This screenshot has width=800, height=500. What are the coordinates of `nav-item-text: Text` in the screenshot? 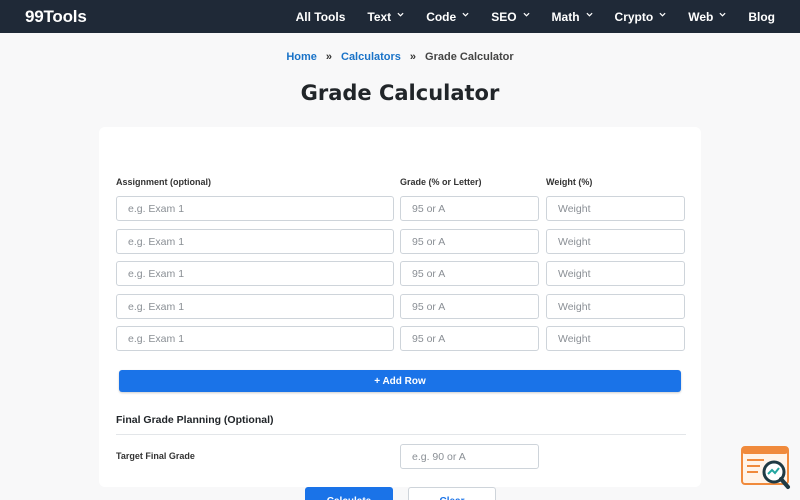 It's located at (385, 17).